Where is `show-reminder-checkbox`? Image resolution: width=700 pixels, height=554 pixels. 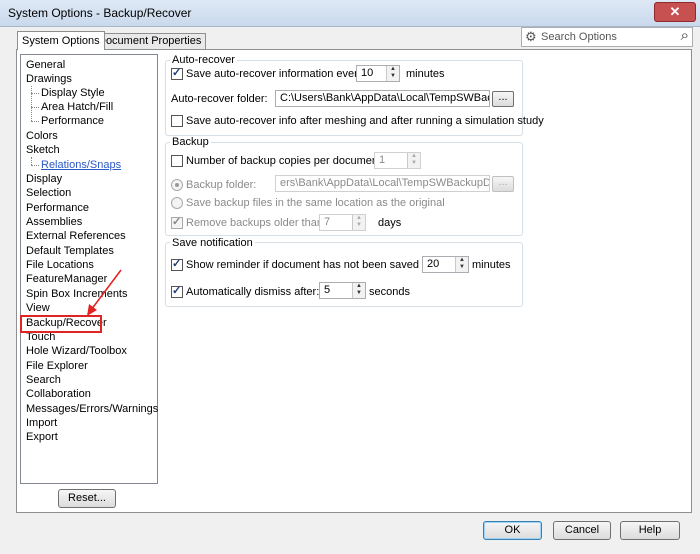
show-reminder-checkbox is located at coordinates (177, 264).